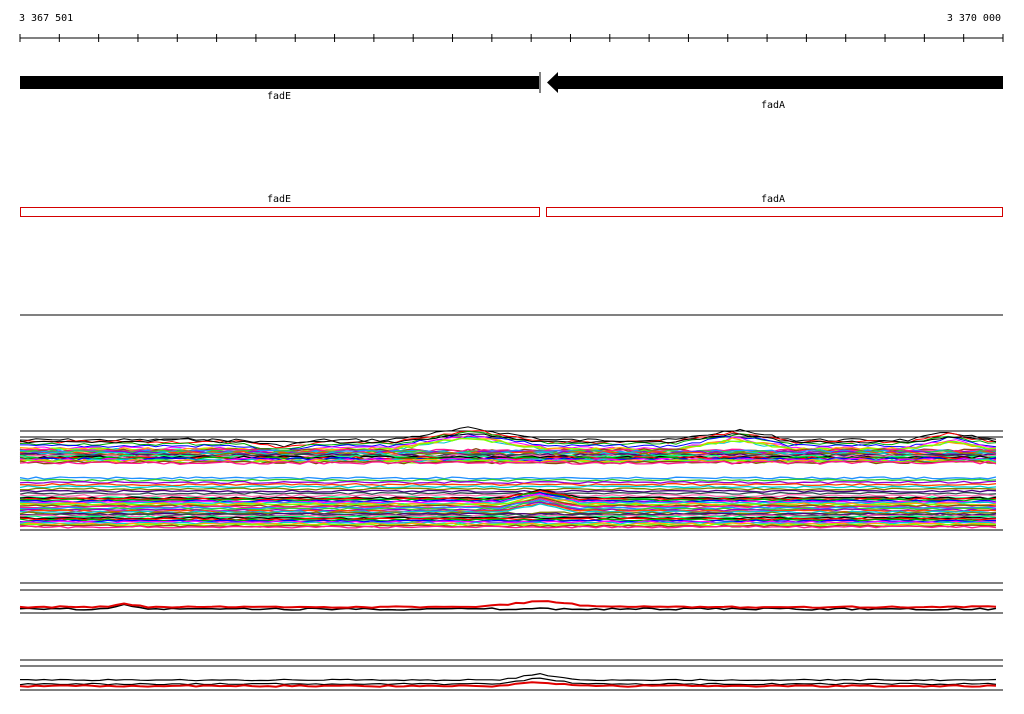  I want to click on coordinate-ruler, so click(511, 38).